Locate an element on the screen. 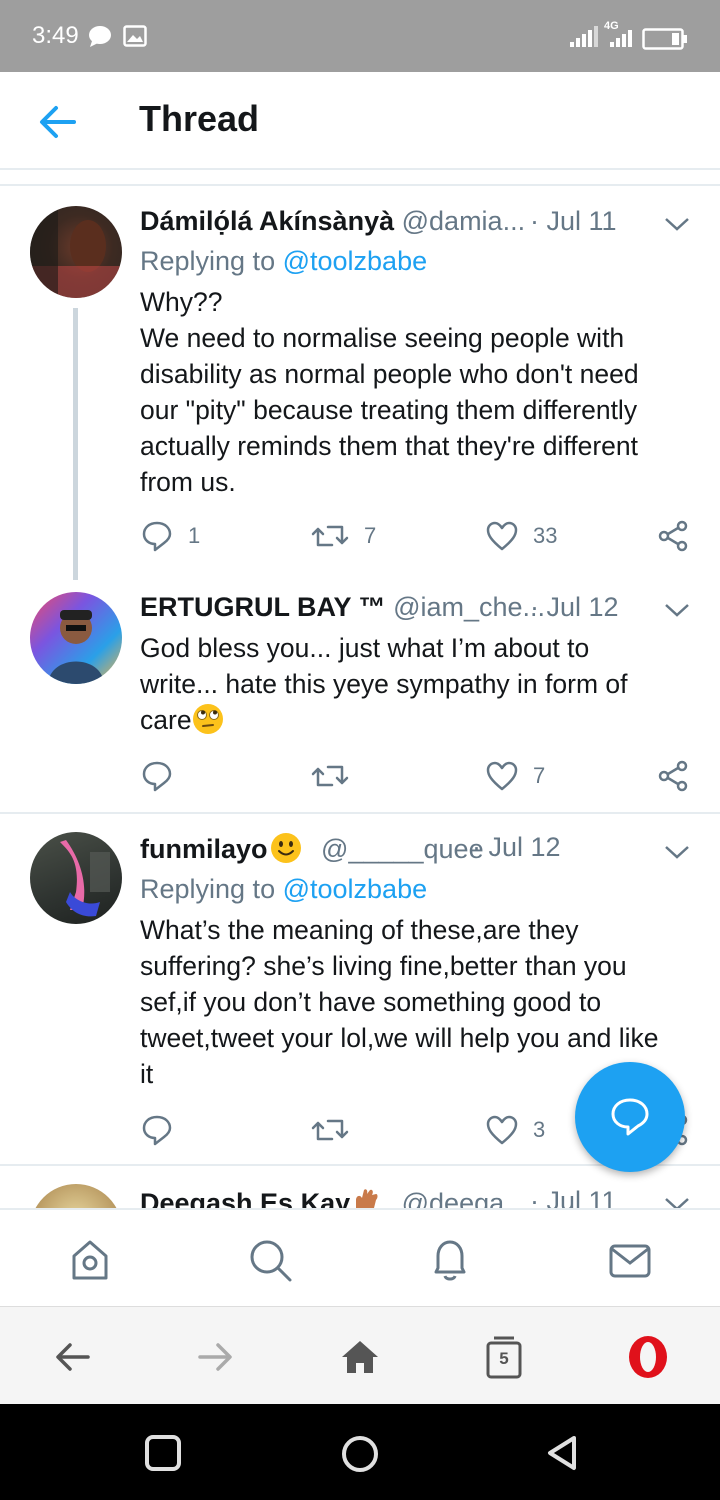 The width and height of the screenshot is (720, 1500). author-name: ERTUGRUL BAY ™ is located at coordinates (263, 607).